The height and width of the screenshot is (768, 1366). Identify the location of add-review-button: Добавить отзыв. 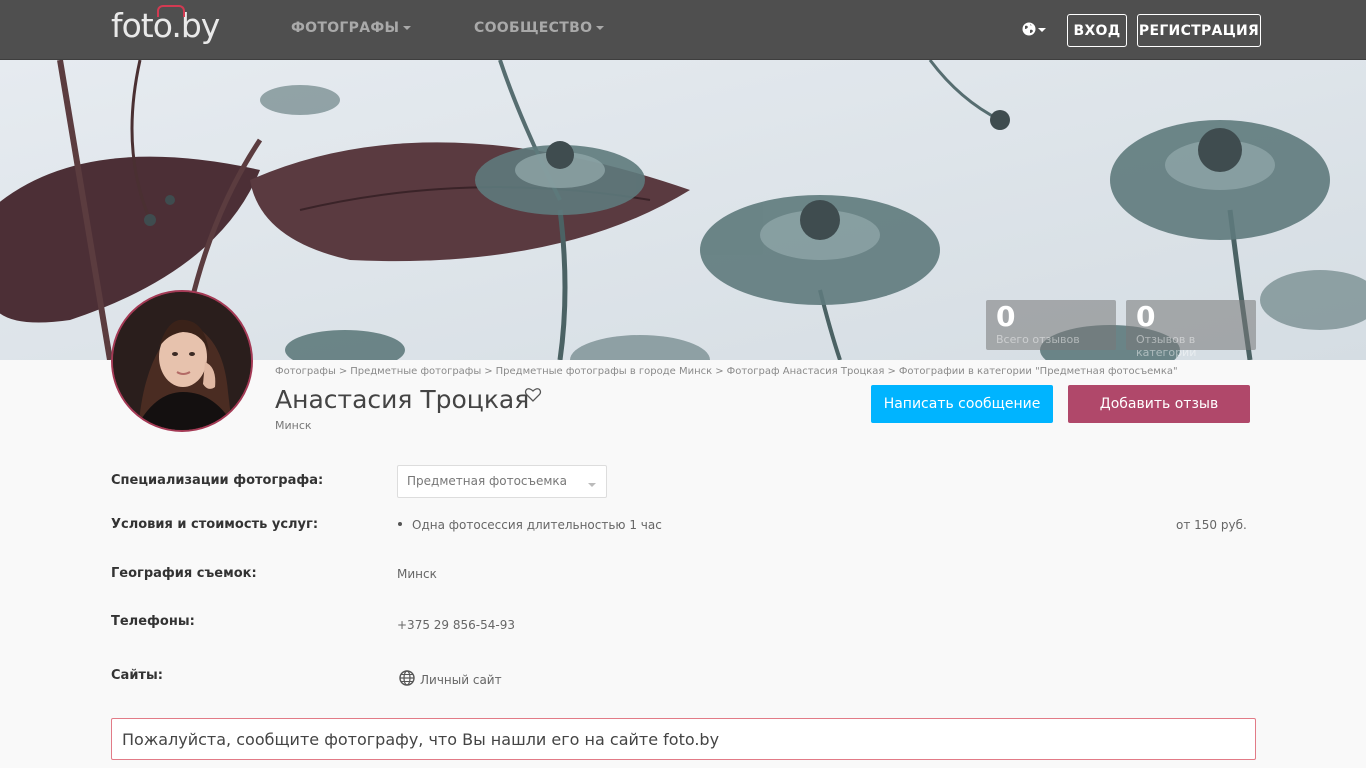
(1159, 404).